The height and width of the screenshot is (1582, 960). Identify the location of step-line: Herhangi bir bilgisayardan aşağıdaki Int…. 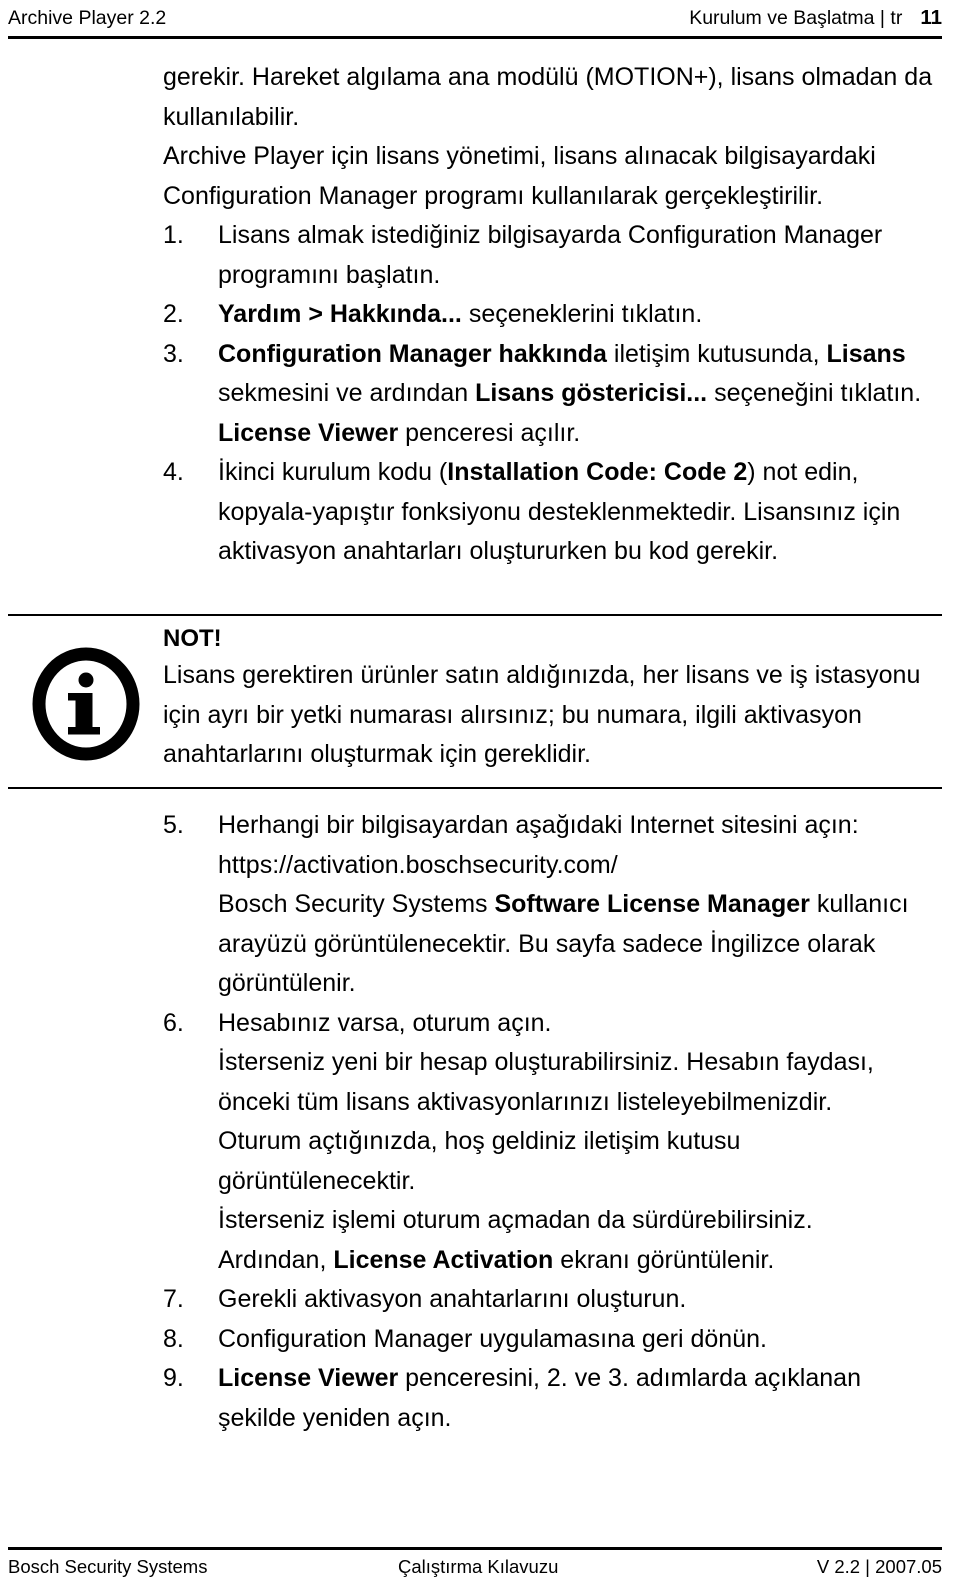
(580, 826).